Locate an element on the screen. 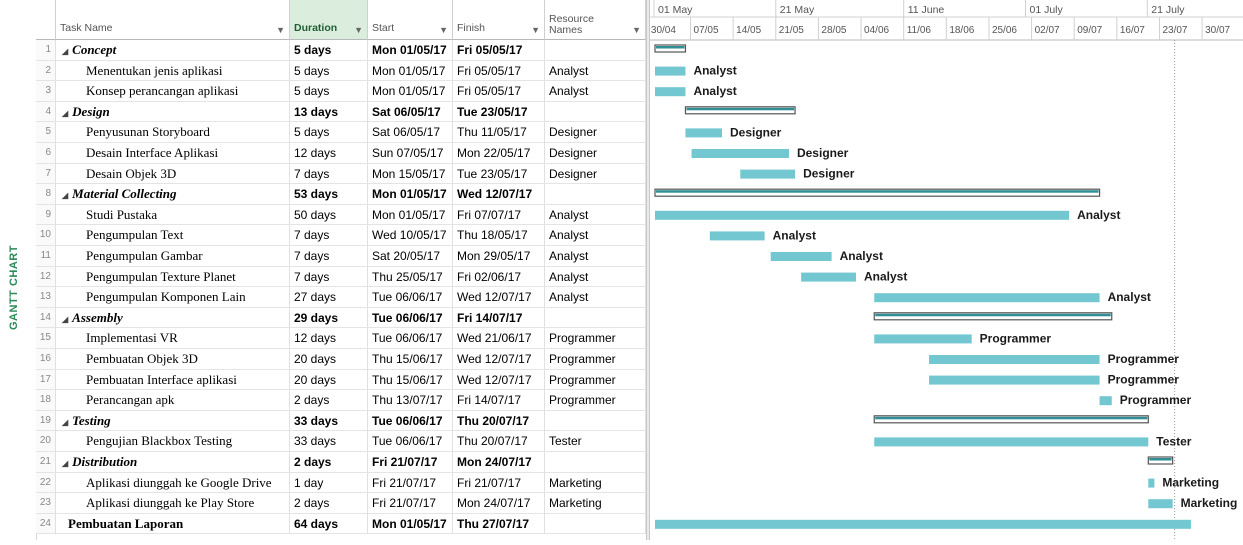 Image resolution: width=1243 pixels, height=545 pixels. task-name-cell: ◢ Testing is located at coordinates (173, 420).